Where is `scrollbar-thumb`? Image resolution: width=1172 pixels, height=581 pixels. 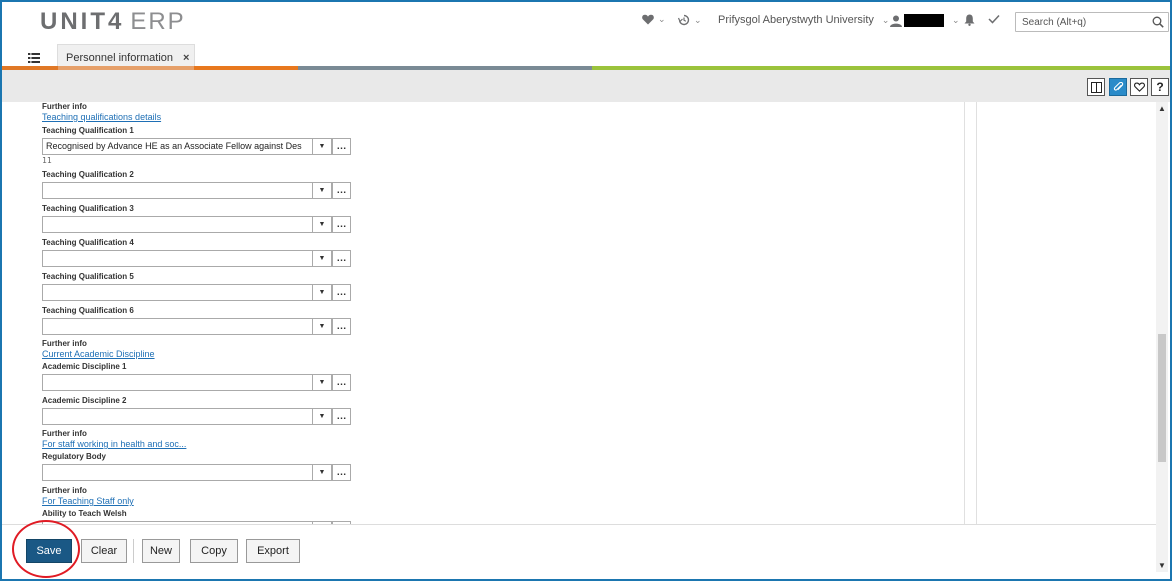
scrollbar-thumb is located at coordinates (1162, 398).